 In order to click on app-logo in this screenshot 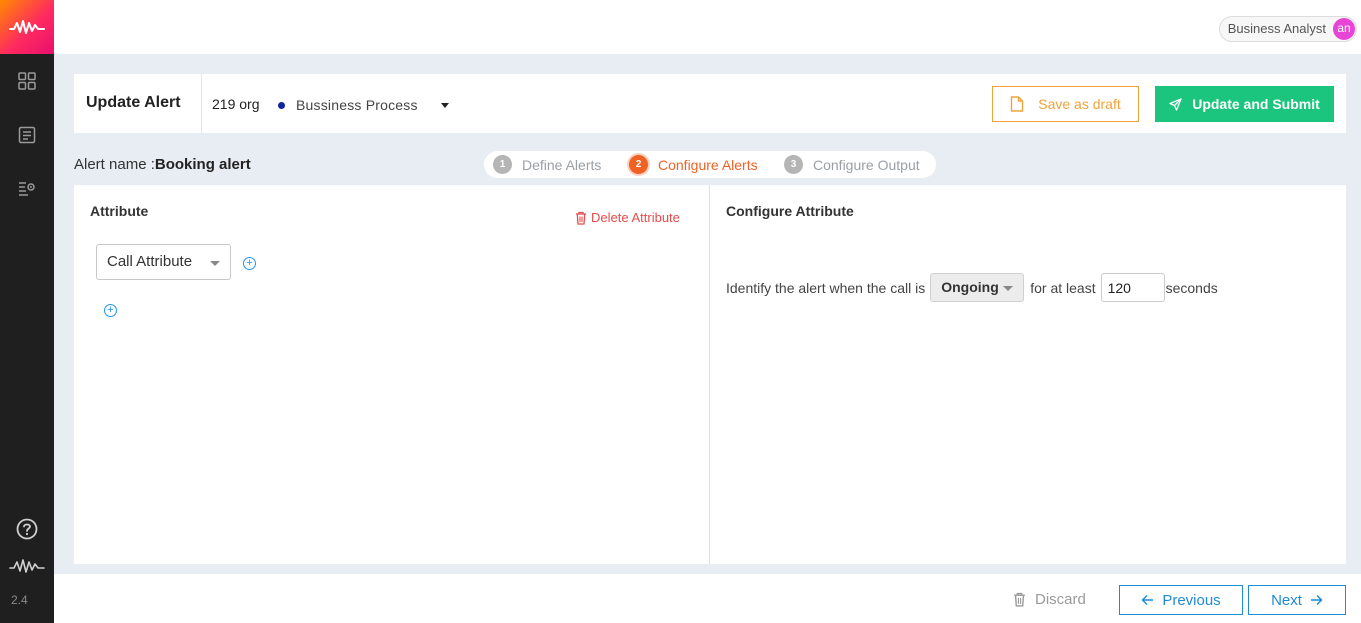, I will do `click(27, 27)`.